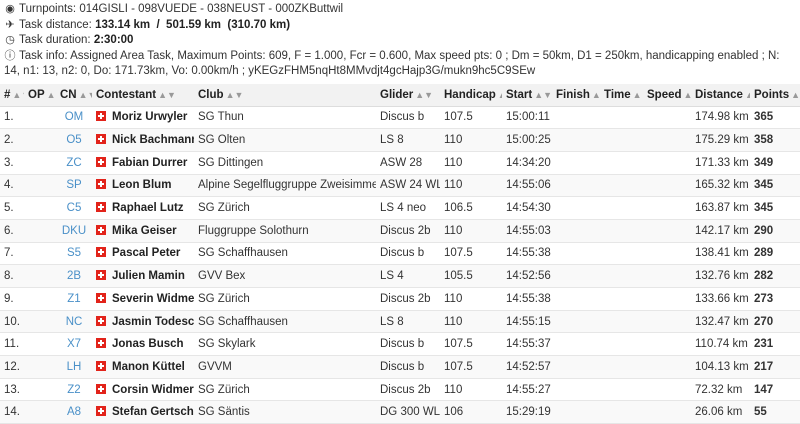  Describe the element at coordinates (149, 117) in the screenshot. I see `contestant-name-text: Moriz Urwyler` at that location.